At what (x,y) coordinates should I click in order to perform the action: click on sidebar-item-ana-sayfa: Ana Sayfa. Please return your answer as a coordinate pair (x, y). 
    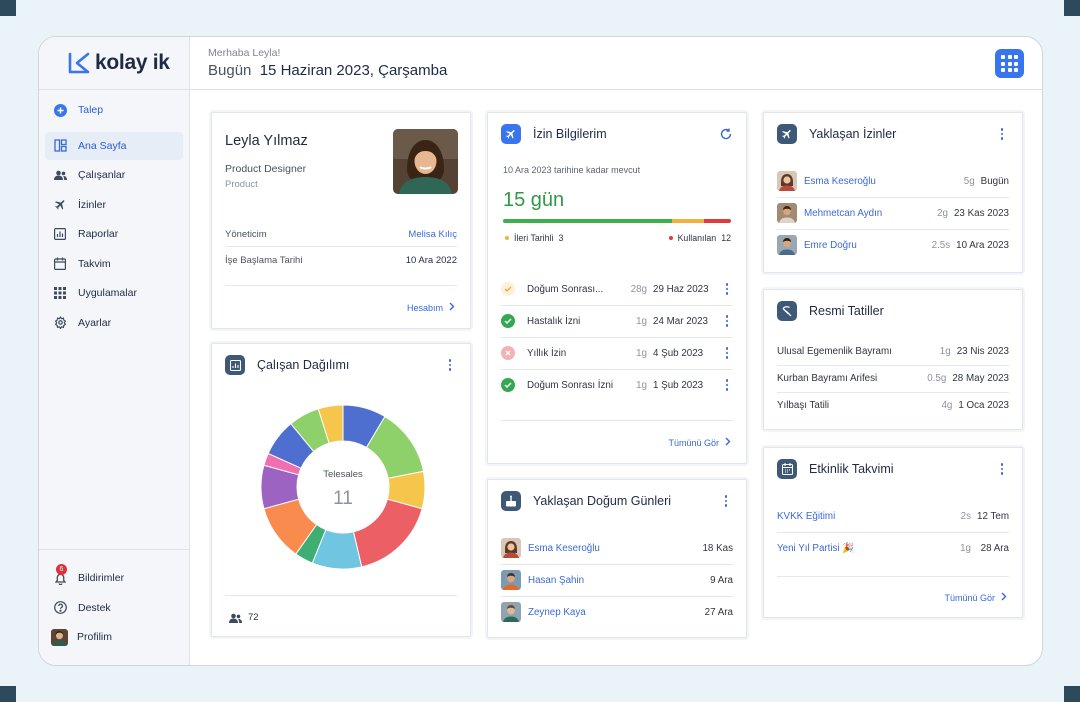
    Looking at the image, I should click on (114, 145).